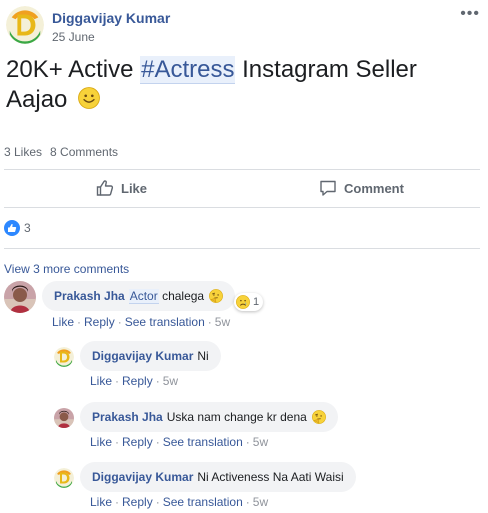  Describe the element at coordinates (66, 269) in the screenshot. I see `view-more-comments-link: View 3 more comments` at that location.